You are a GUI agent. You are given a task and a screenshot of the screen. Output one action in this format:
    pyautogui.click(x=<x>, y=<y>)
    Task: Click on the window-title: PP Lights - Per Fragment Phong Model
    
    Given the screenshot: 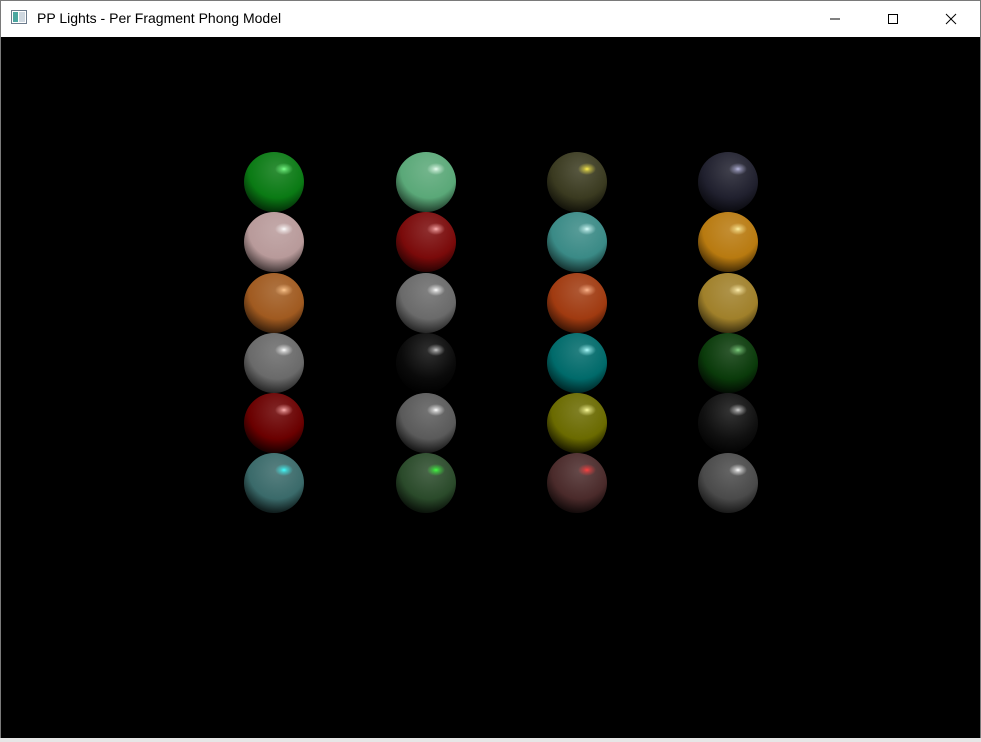 What is the action you would take?
    pyautogui.click(x=159, y=18)
    